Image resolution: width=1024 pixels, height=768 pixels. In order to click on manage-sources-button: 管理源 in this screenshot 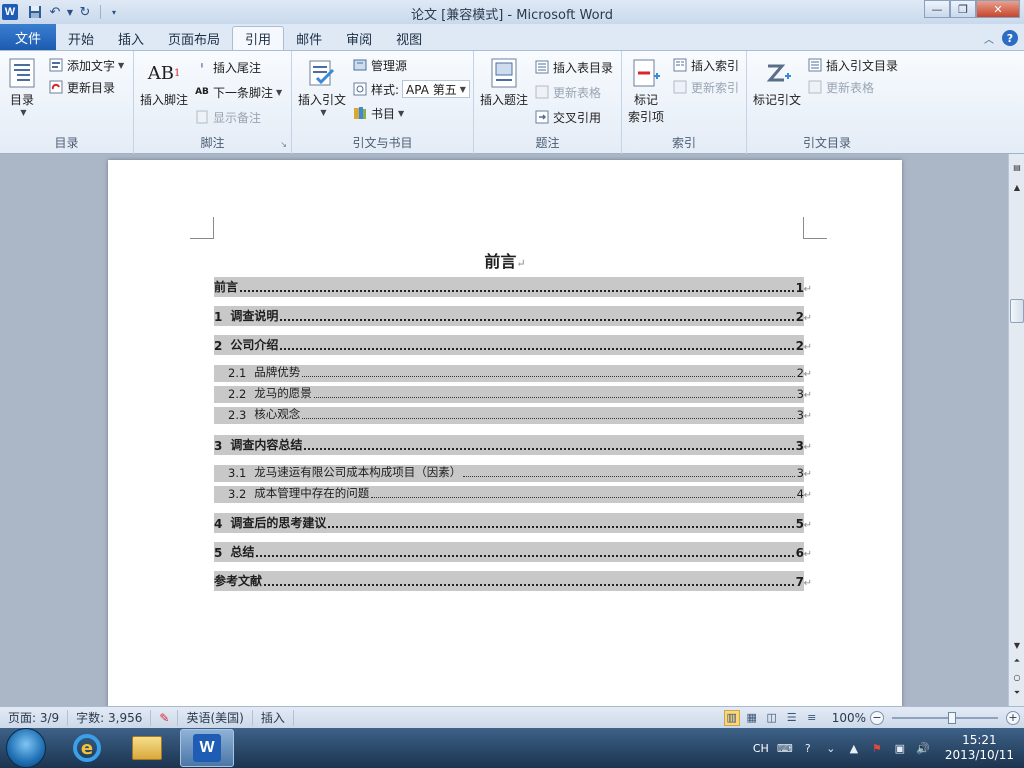, I will do `click(379, 65)`.